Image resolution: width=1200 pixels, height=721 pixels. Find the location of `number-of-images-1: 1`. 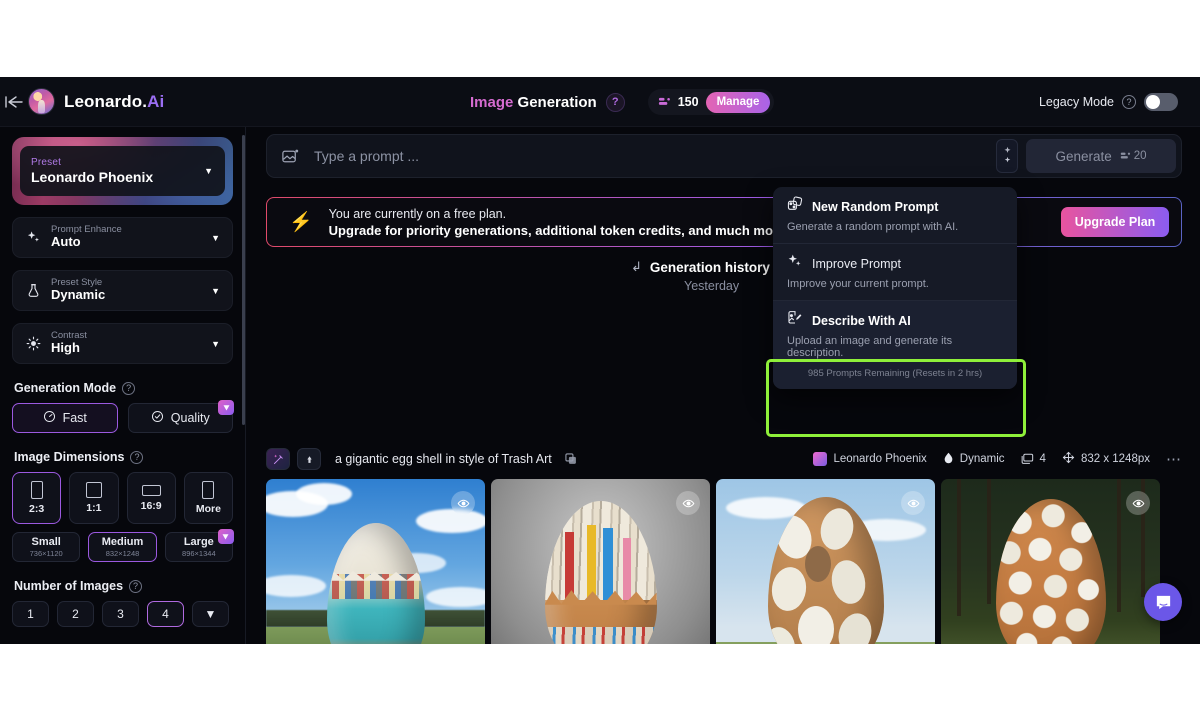

number-of-images-1: 1 is located at coordinates (30, 614).